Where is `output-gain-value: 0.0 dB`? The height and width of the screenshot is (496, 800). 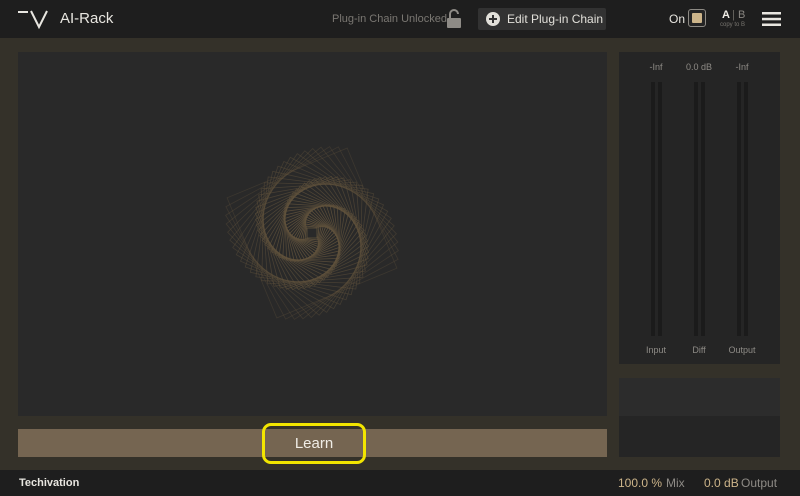 output-gain-value: 0.0 dB is located at coordinates (721, 483).